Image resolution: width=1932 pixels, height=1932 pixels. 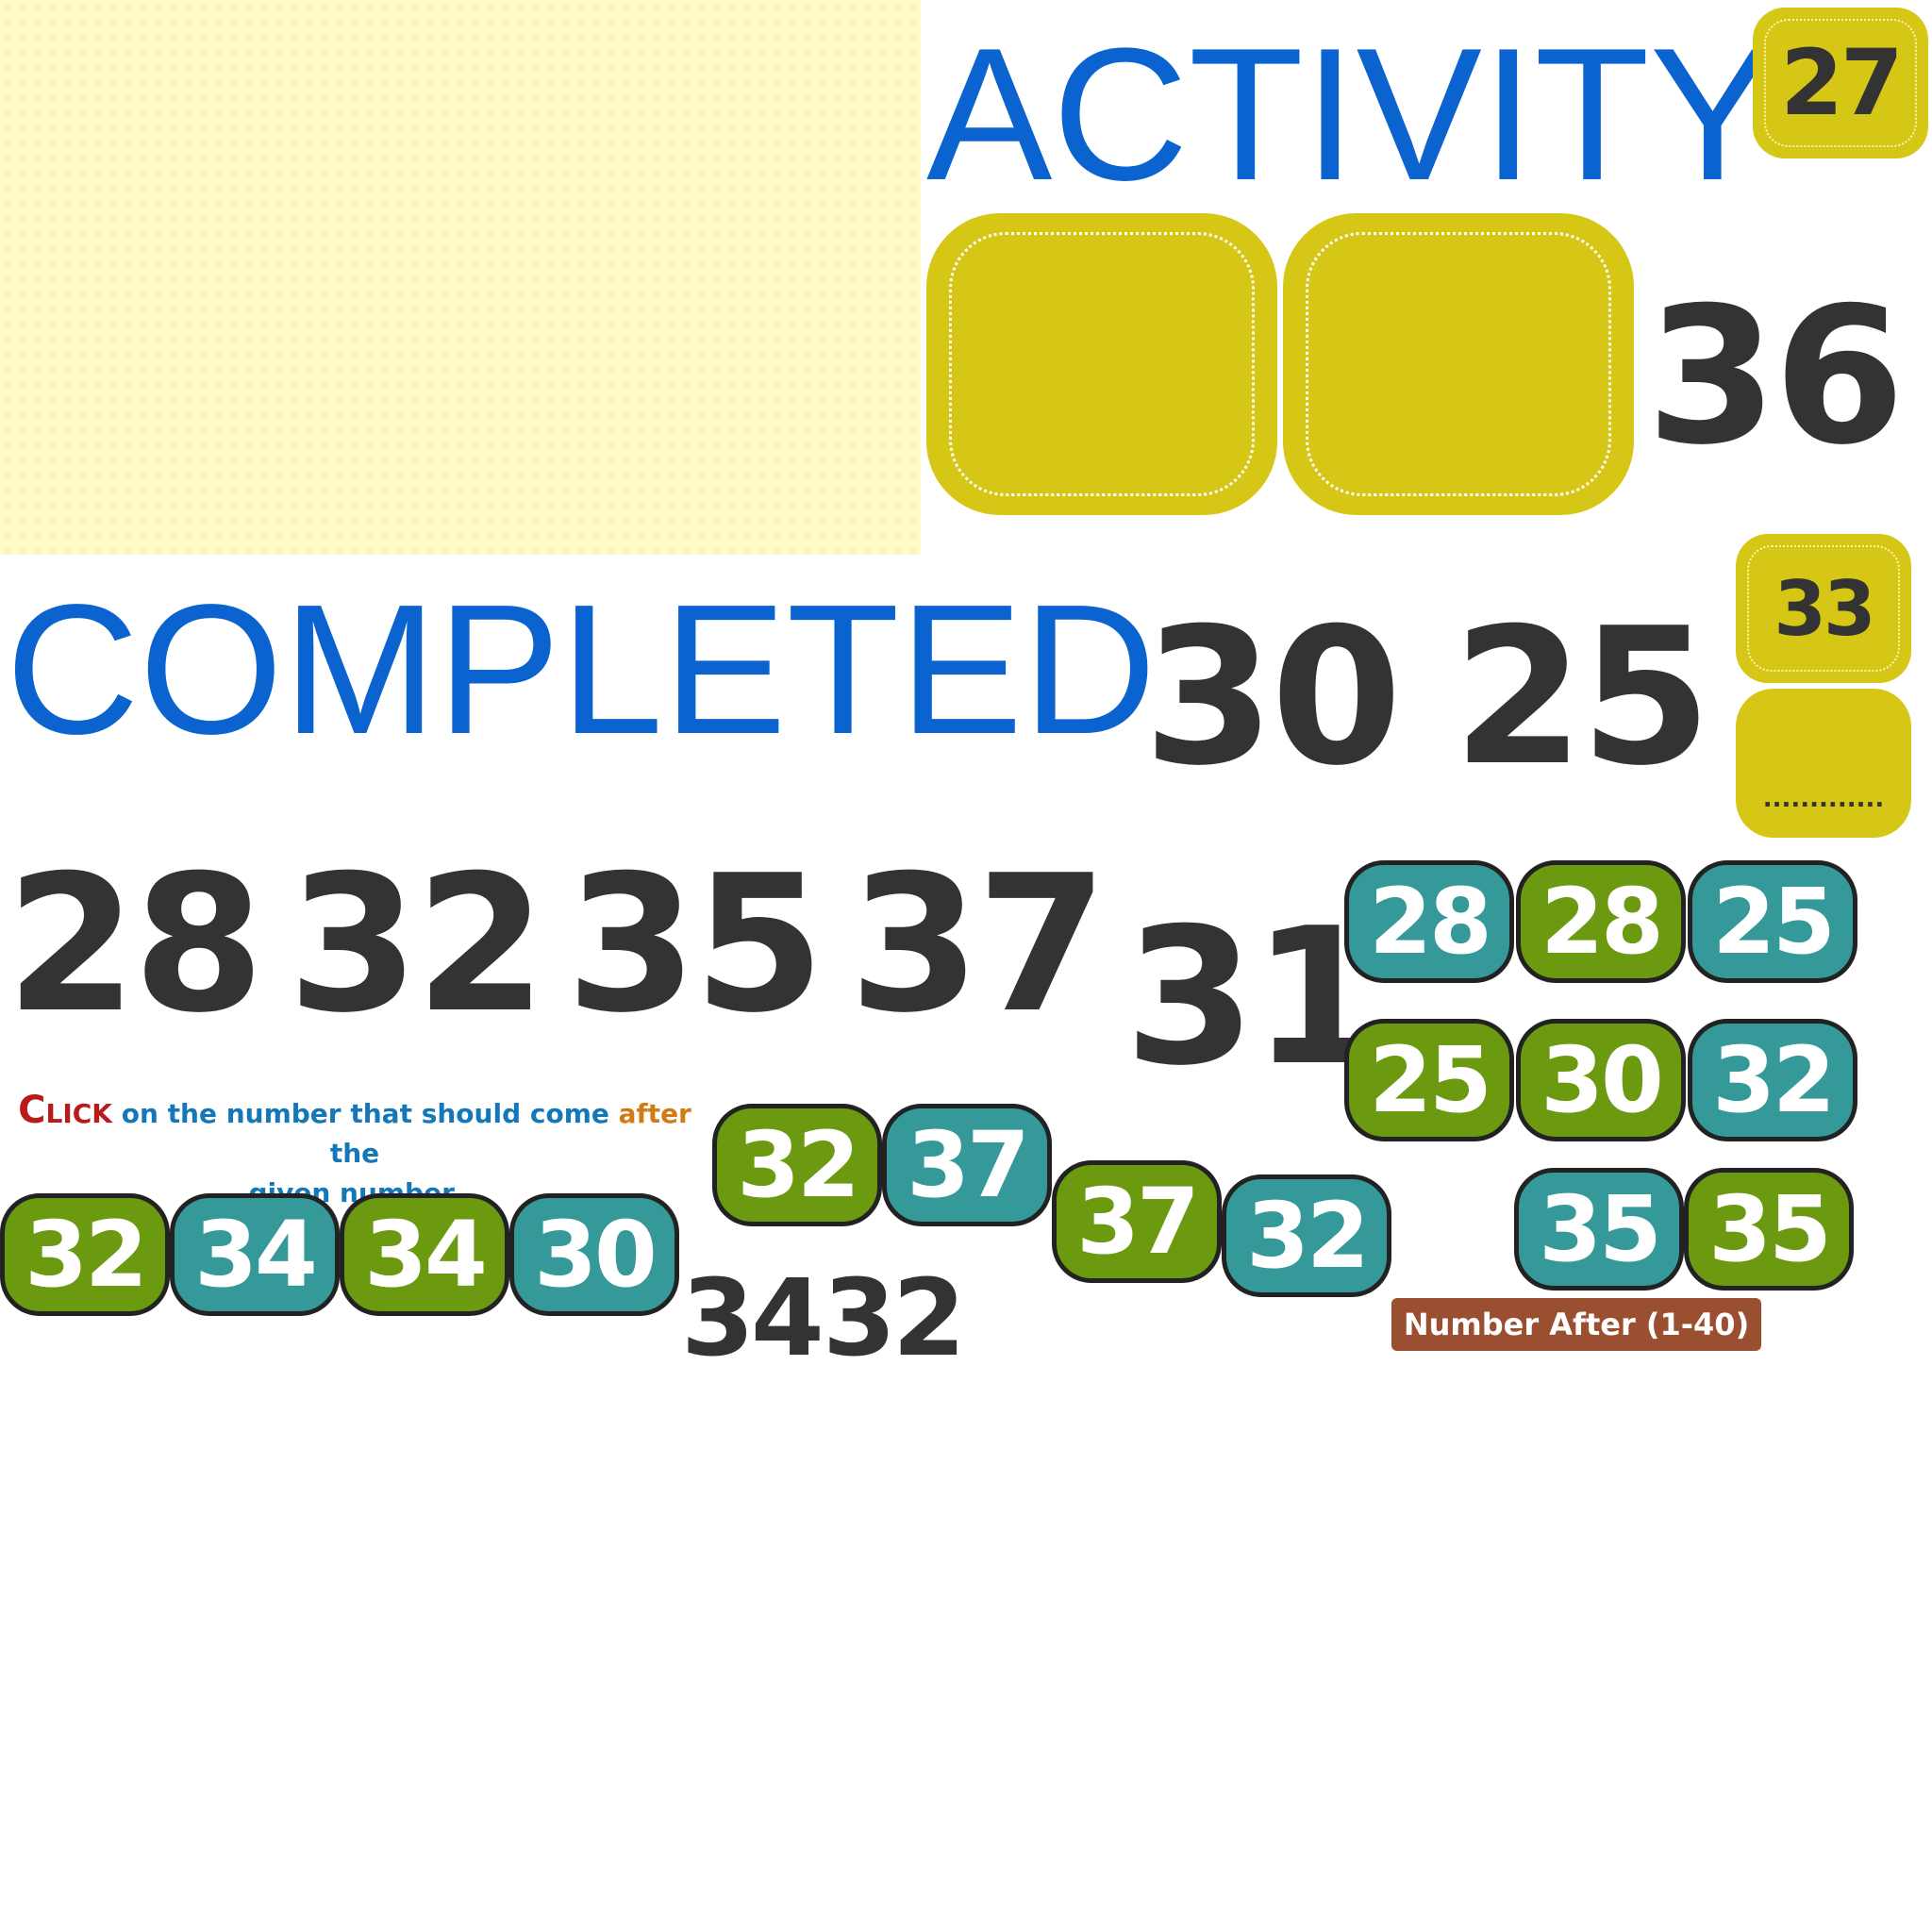 I want to click on number-31: 31, so click(x=1253, y=998).